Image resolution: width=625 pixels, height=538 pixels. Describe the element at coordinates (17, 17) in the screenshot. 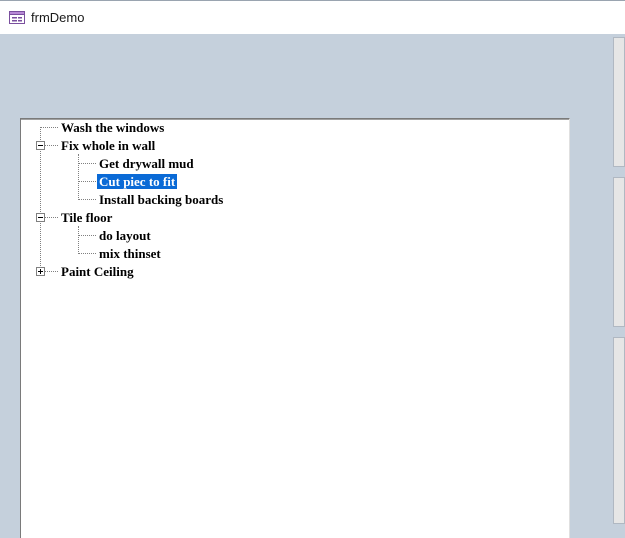

I see `form-icon` at that location.